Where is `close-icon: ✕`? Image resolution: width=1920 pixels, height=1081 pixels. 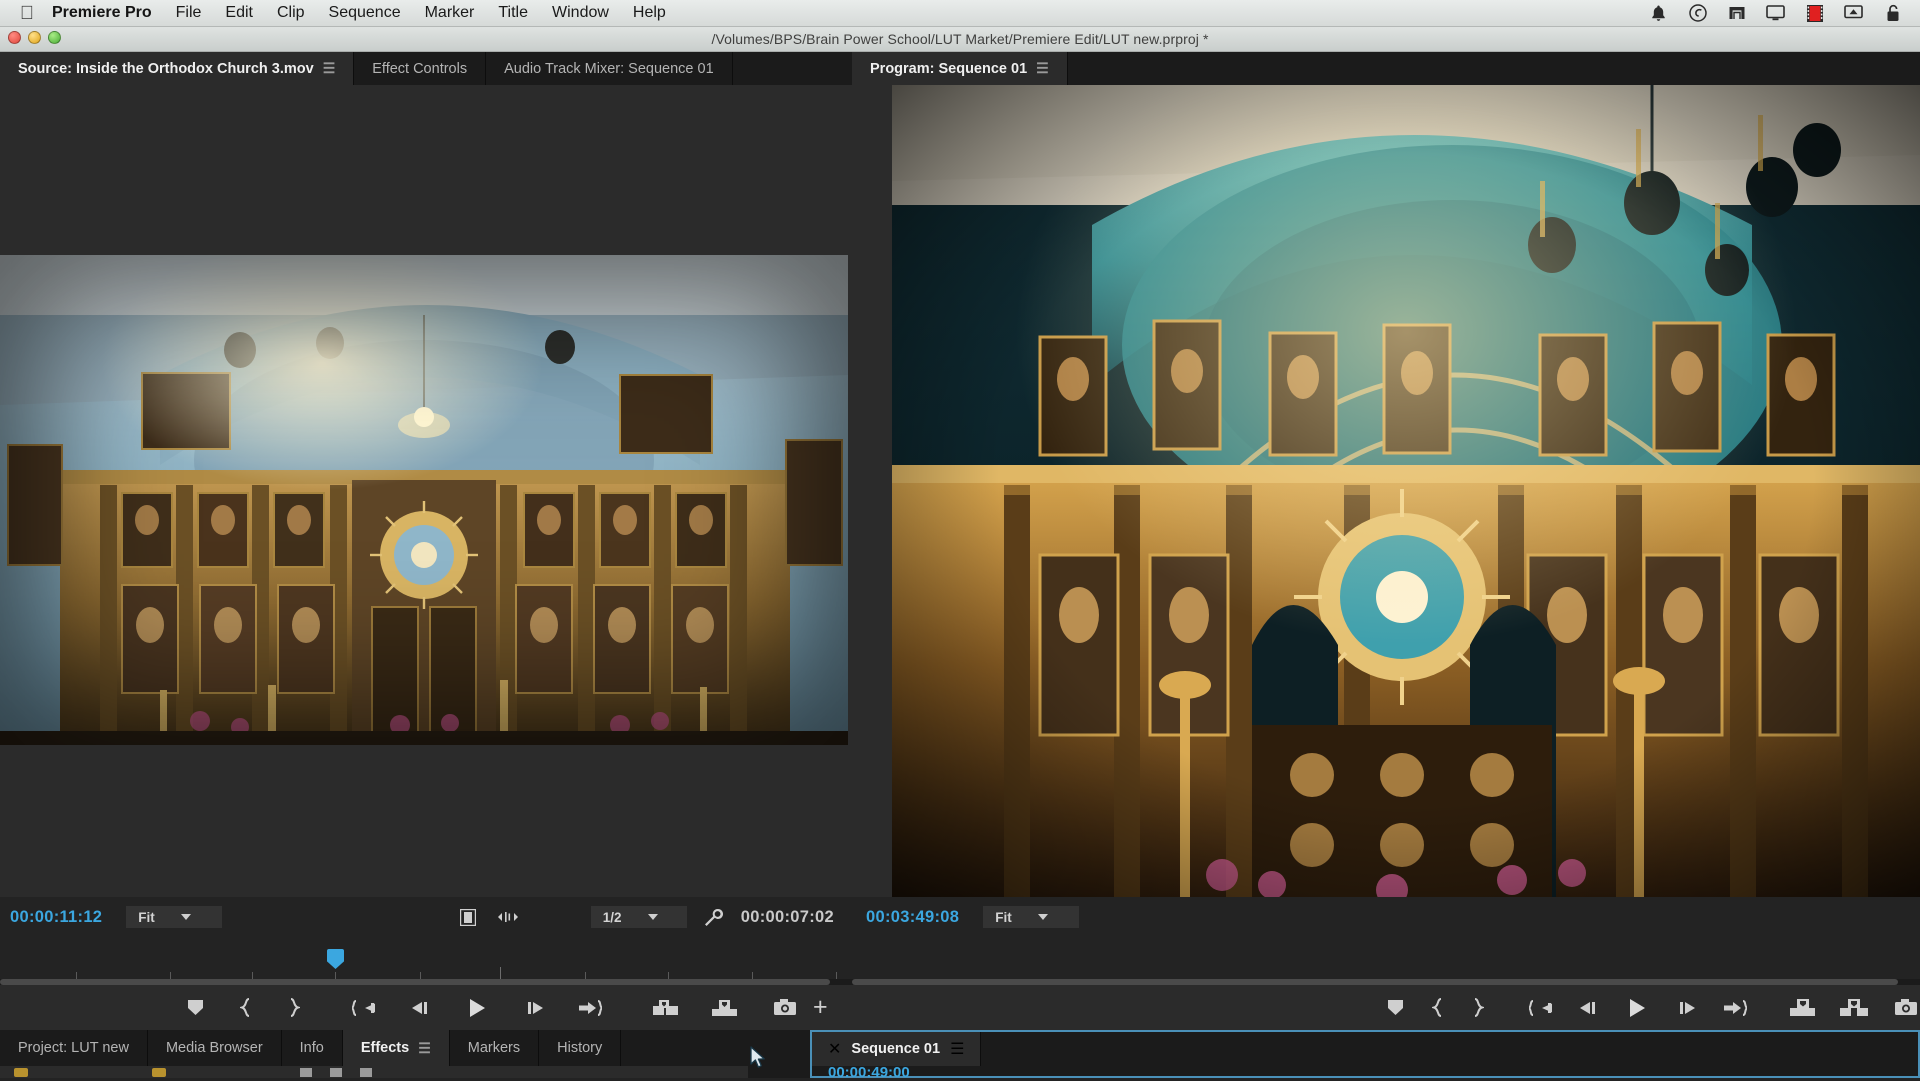
close-icon: ✕ is located at coordinates (834, 1049).